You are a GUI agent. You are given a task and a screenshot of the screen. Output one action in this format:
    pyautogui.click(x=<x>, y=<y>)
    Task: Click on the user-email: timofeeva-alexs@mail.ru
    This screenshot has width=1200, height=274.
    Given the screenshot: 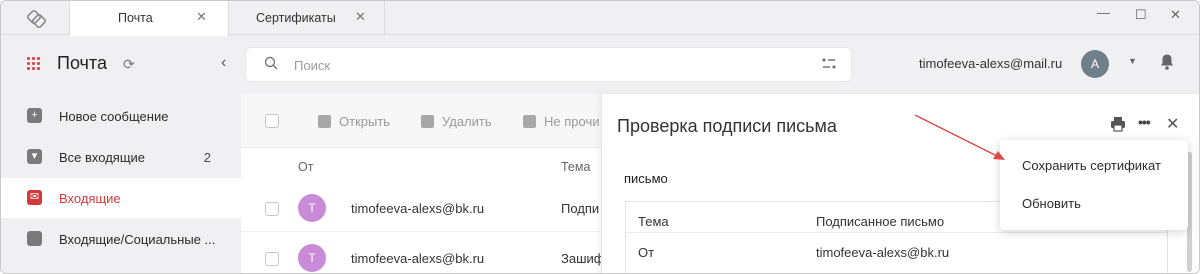 What is the action you would take?
    pyautogui.click(x=991, y=63)
    